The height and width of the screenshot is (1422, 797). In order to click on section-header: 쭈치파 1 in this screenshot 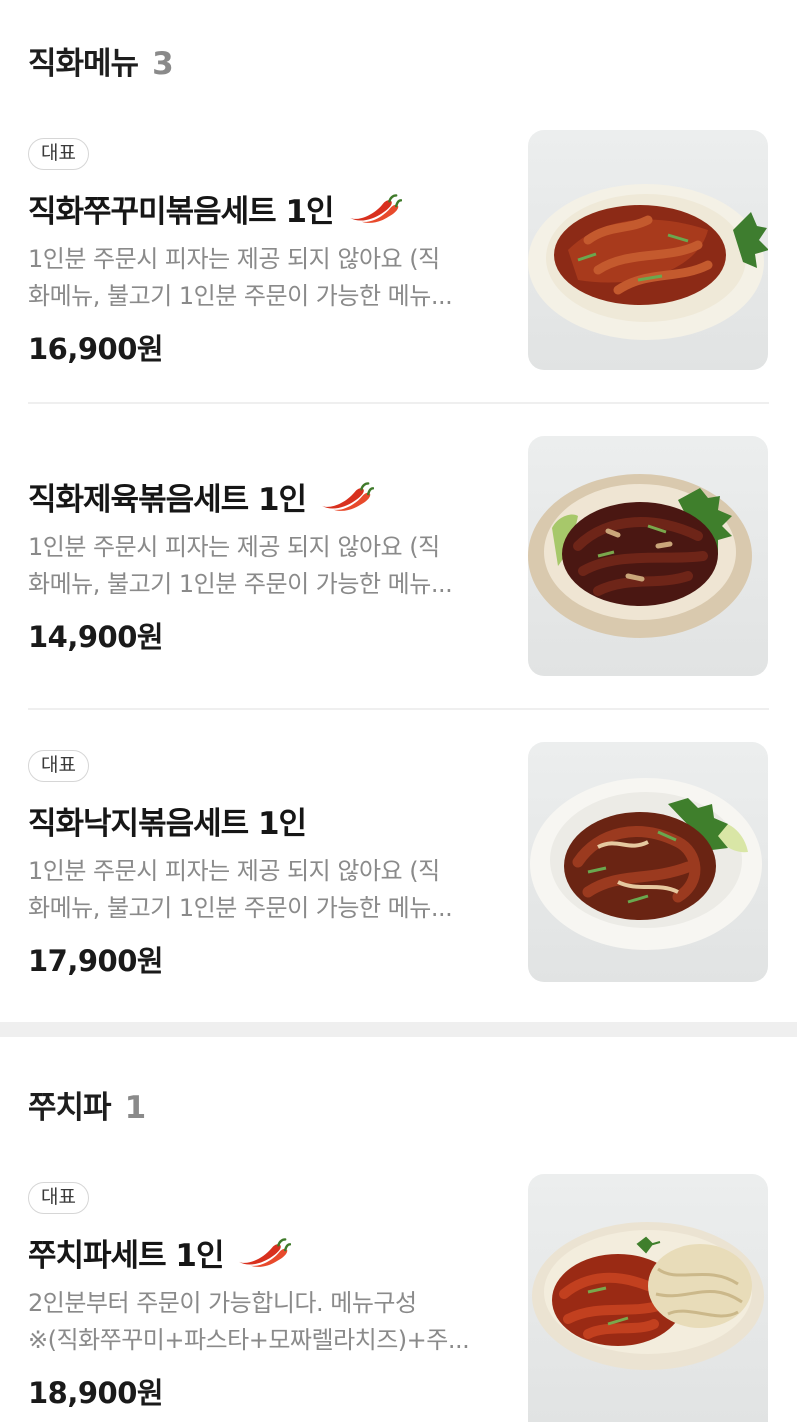, I will do `click(87, 1104)`.